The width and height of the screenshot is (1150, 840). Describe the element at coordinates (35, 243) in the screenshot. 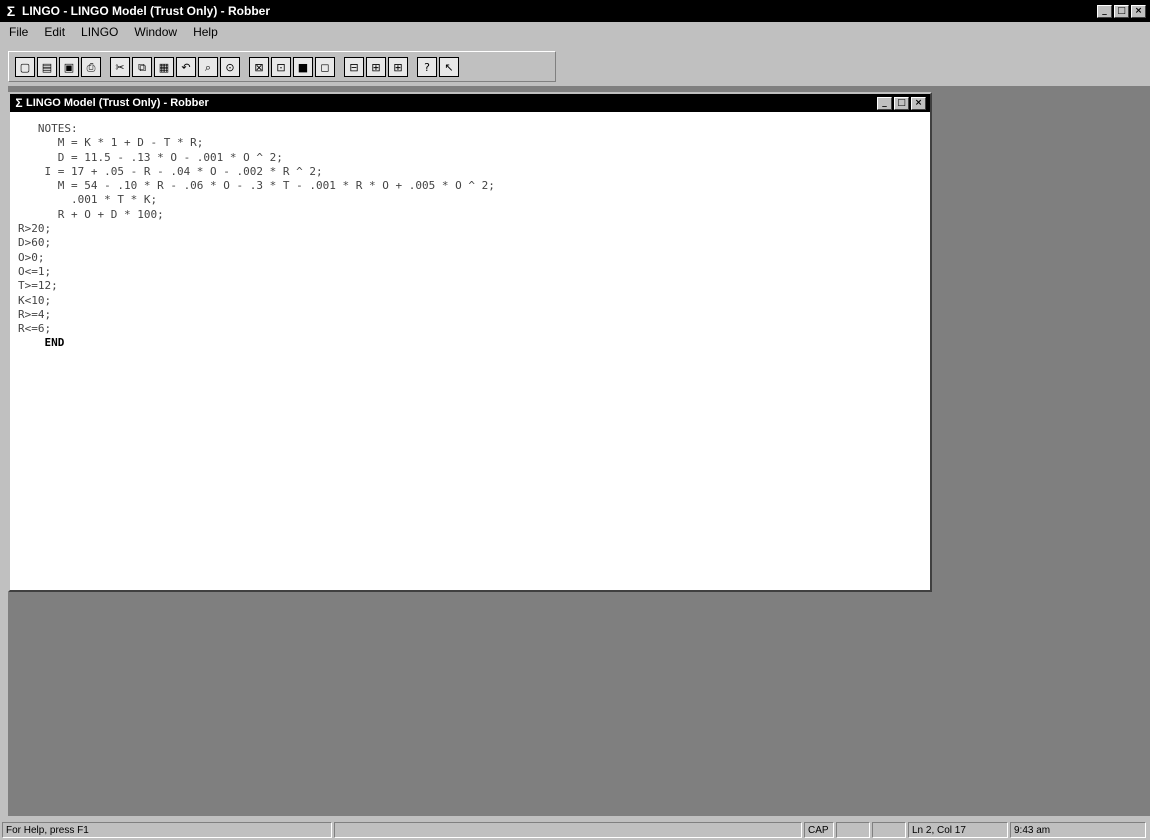

I see `code-line: D>60;` at that location.